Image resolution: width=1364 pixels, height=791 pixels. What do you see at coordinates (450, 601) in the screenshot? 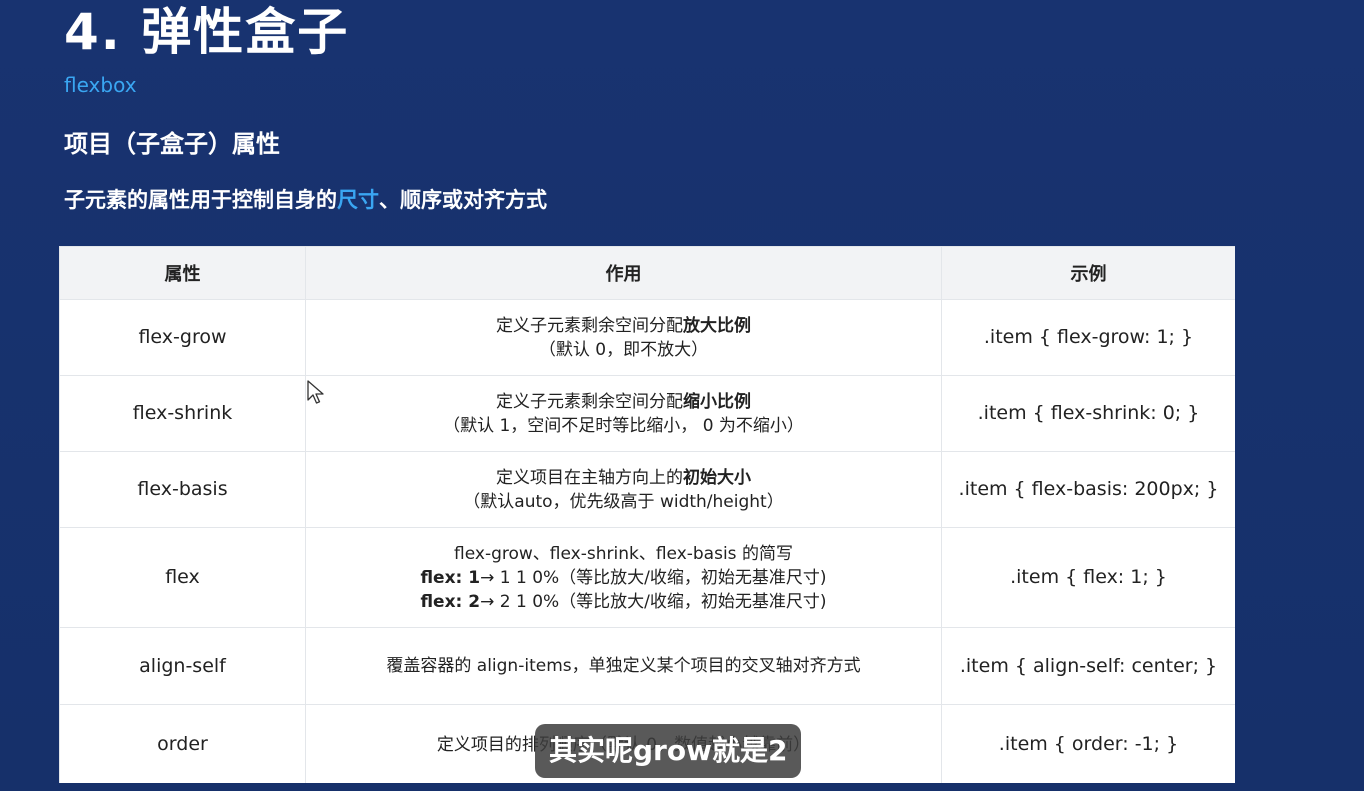
I see `effect-bold: flex: 2` at bounding box center [450, 601].